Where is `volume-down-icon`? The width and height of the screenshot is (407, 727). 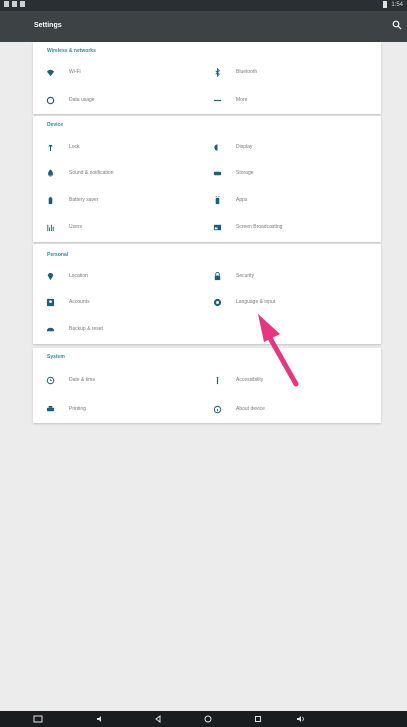
volume-down-icon is located at coordinates (100, 719).